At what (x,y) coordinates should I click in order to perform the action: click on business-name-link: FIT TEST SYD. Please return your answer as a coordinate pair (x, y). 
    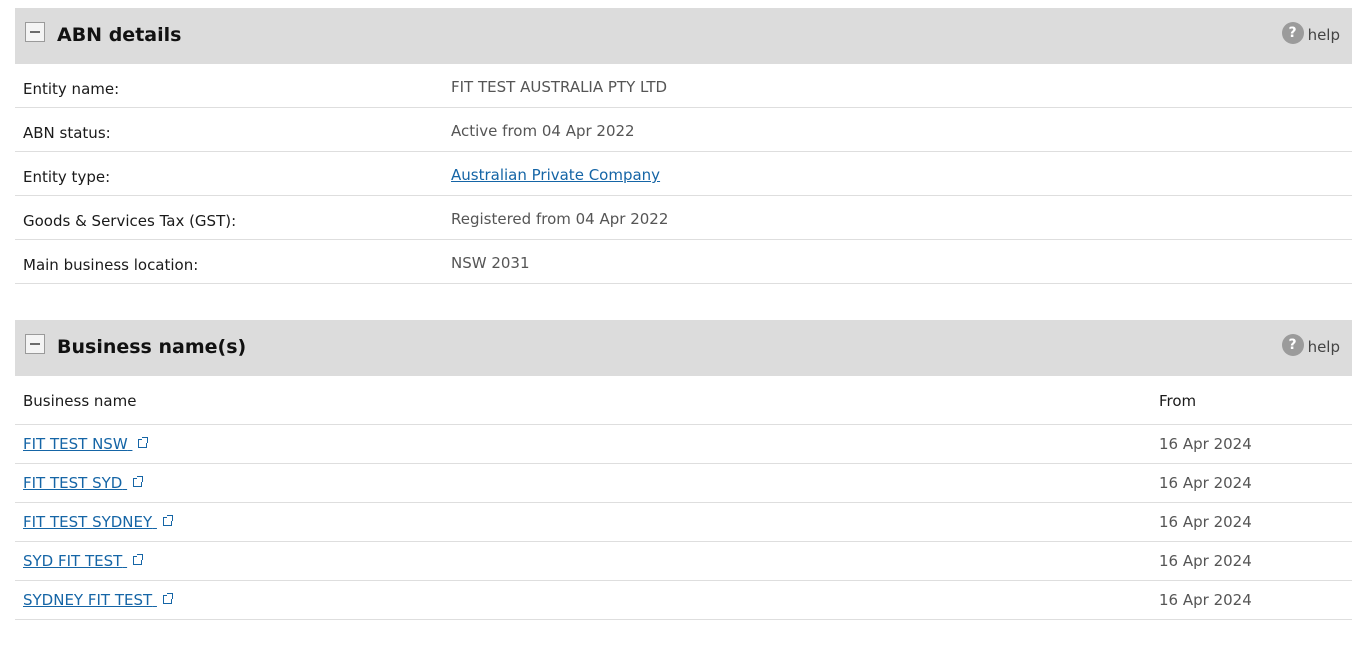
    Looking at the image, I should click on (75, 483).